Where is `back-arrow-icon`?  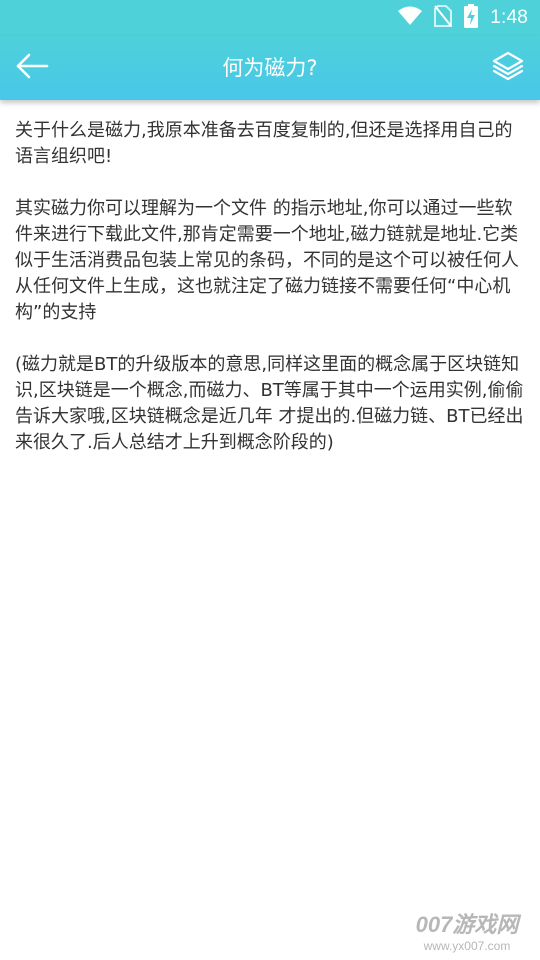 back-arrow-icon is located at coordinates (32, 68).